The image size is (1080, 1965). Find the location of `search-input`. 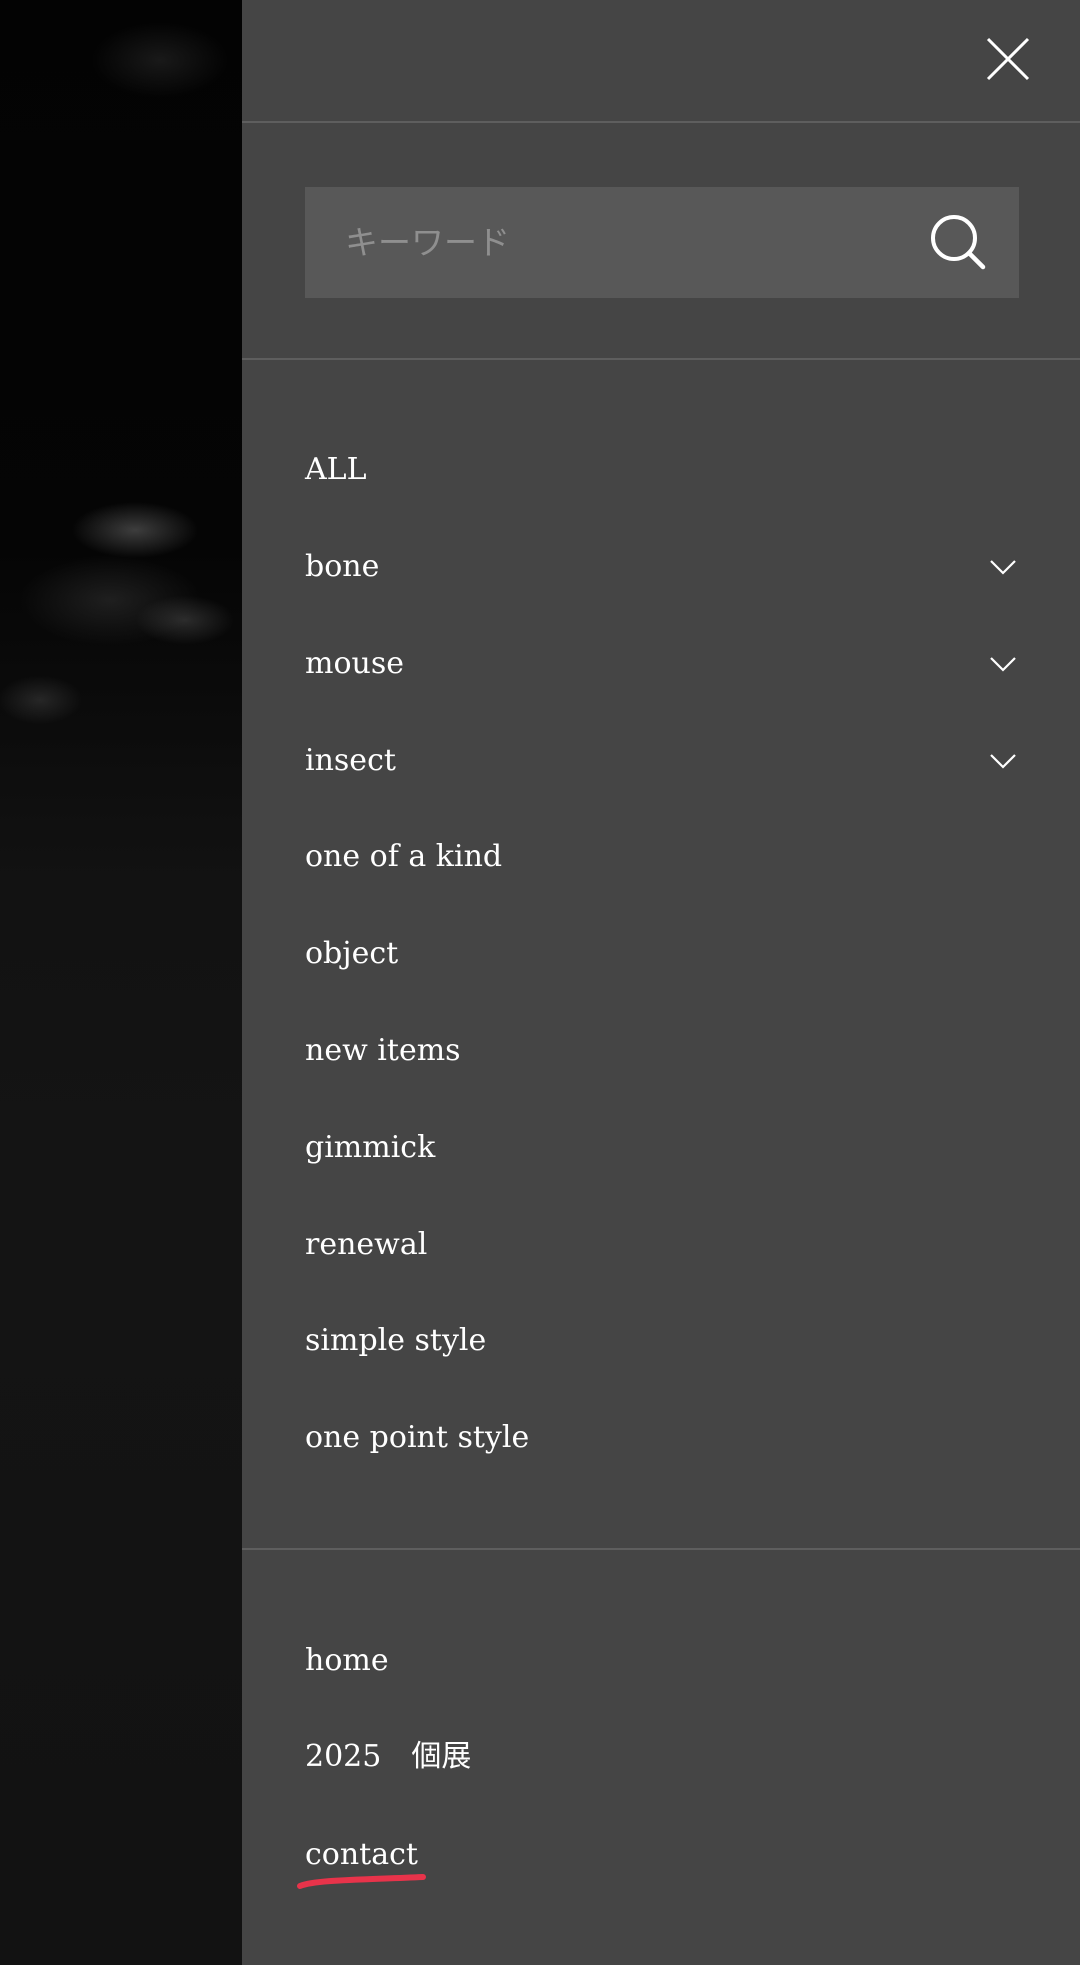

search-input is located at coordinates (605, 242).